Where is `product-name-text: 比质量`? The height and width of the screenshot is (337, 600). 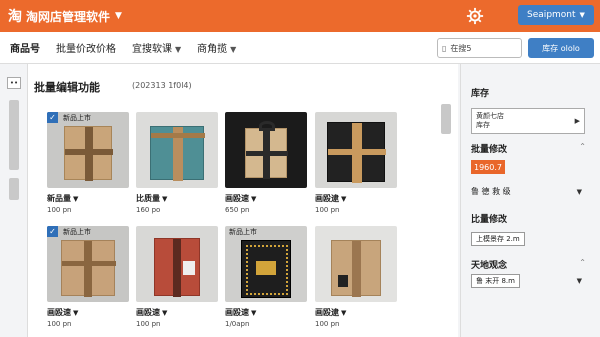 product-name-text: 比质量 is located at coordinates (148, 198).